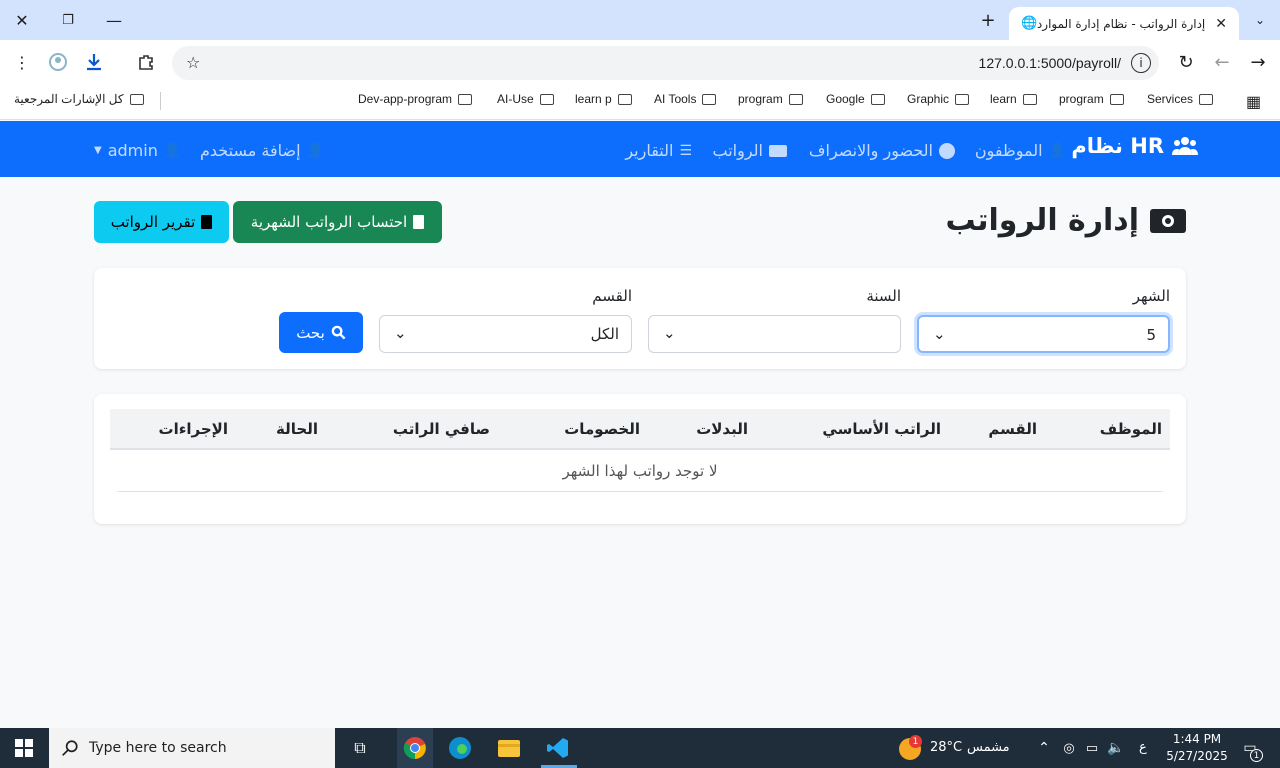 The width and height of the screenshot is (1280, 768). I want to click on nav-payroll: الرواتب, so click(750, 150).